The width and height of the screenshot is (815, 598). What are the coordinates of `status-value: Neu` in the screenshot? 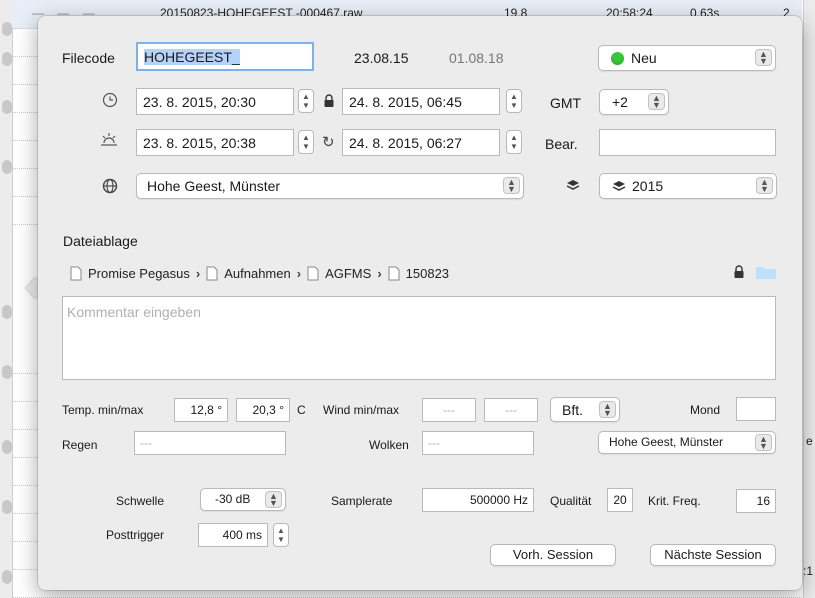 It's located at (644, 58).